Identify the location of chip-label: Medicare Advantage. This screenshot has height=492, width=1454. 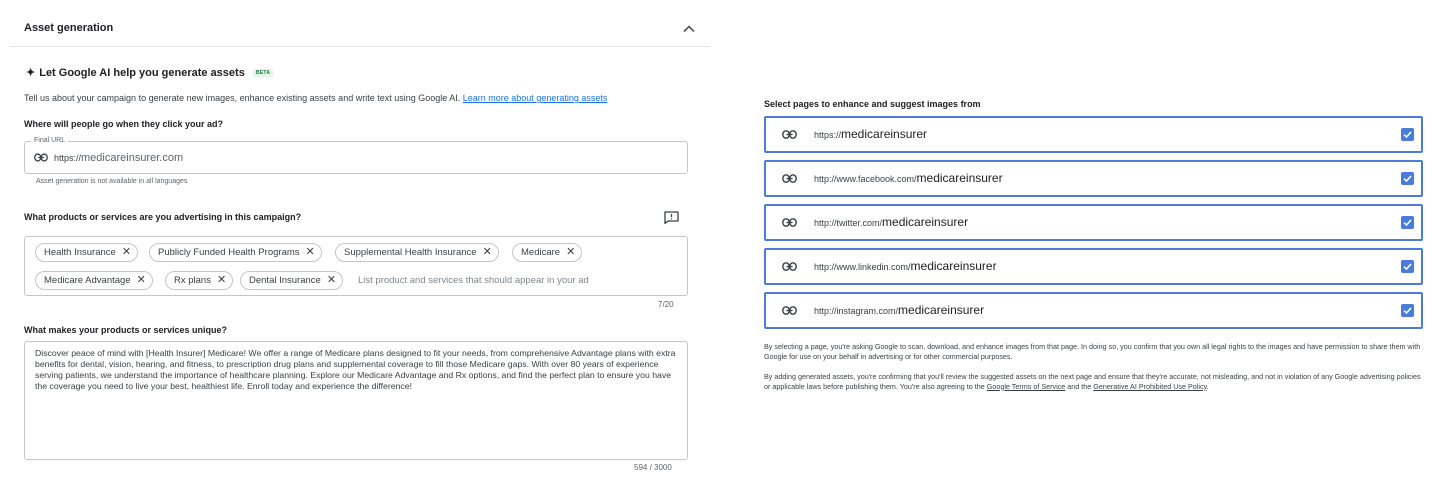
(87, 280).